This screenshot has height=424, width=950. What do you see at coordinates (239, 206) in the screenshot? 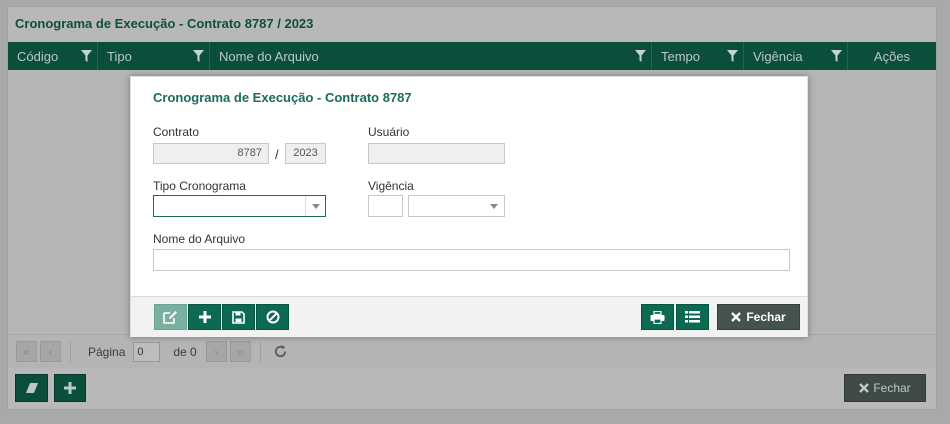
I see `tipo-cronograma-select` at bounding box center [239, 206].